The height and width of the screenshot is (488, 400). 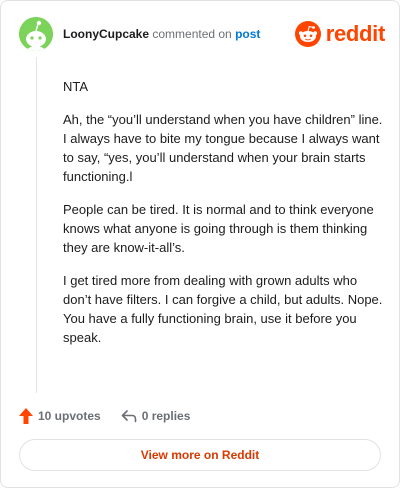 What do you see at coordinates (307, 34) in the screenshot?
I see `reddit-logo-icon` at bounding box center [307, 34].